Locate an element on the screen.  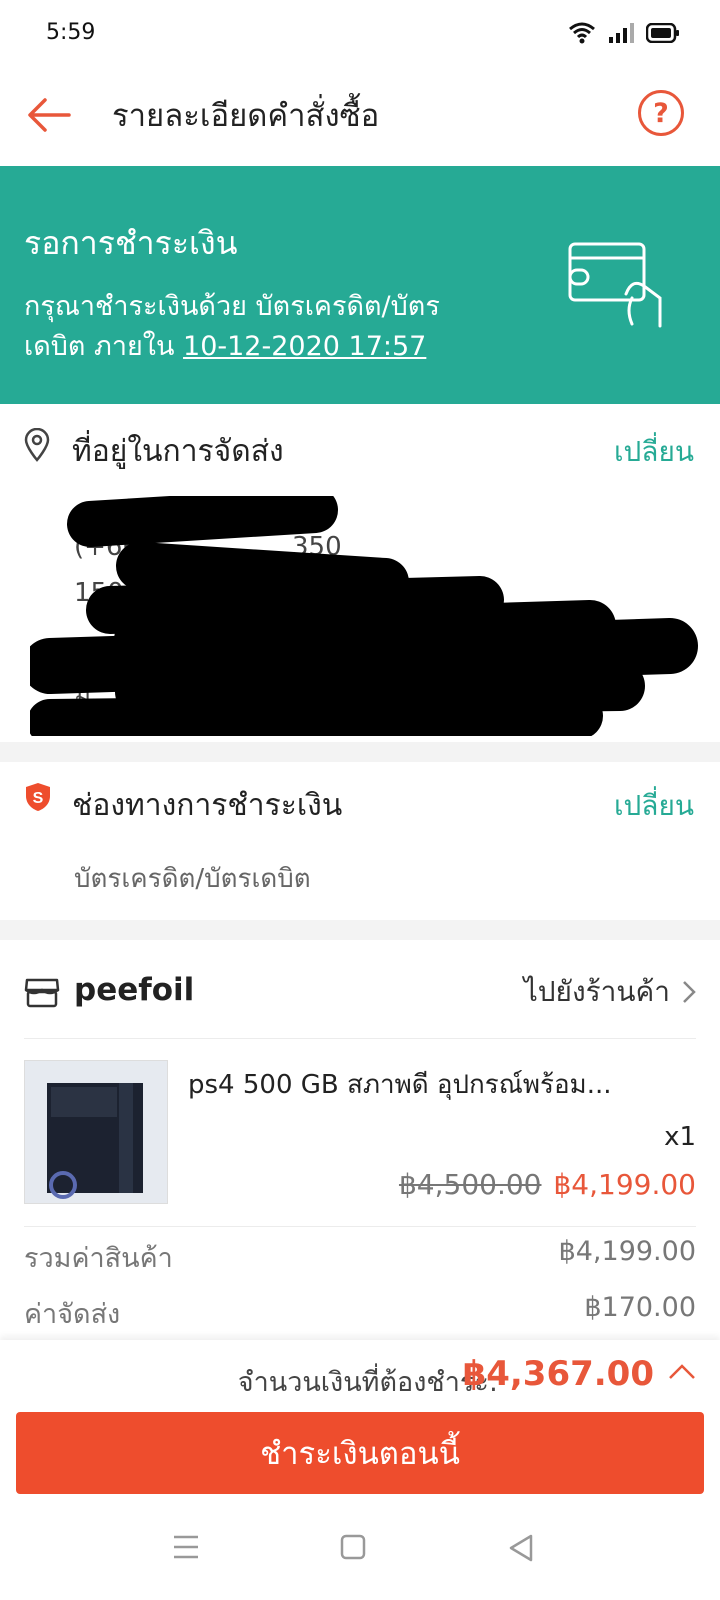
payment-deadline: 10-12-2020 17:57 is located at coordinates (305, 346).